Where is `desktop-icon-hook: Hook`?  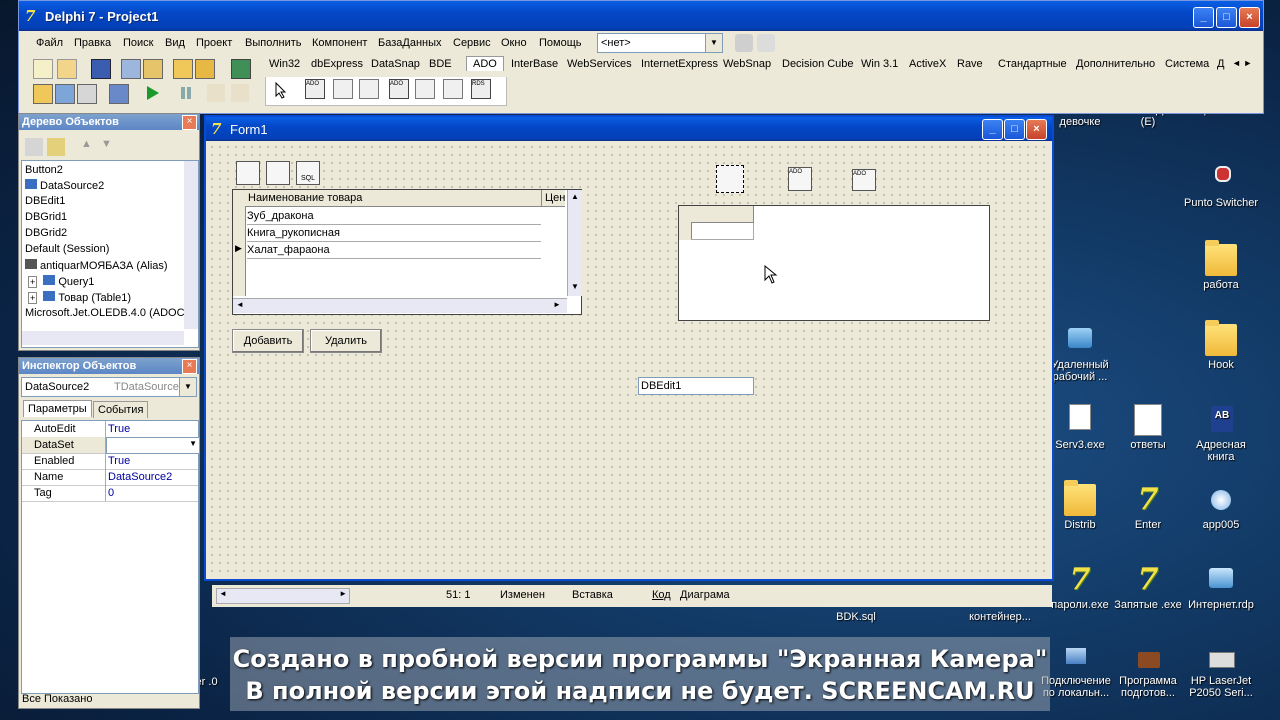
desktop-icon-hook: Hook is located at coordinates (1221, 345).